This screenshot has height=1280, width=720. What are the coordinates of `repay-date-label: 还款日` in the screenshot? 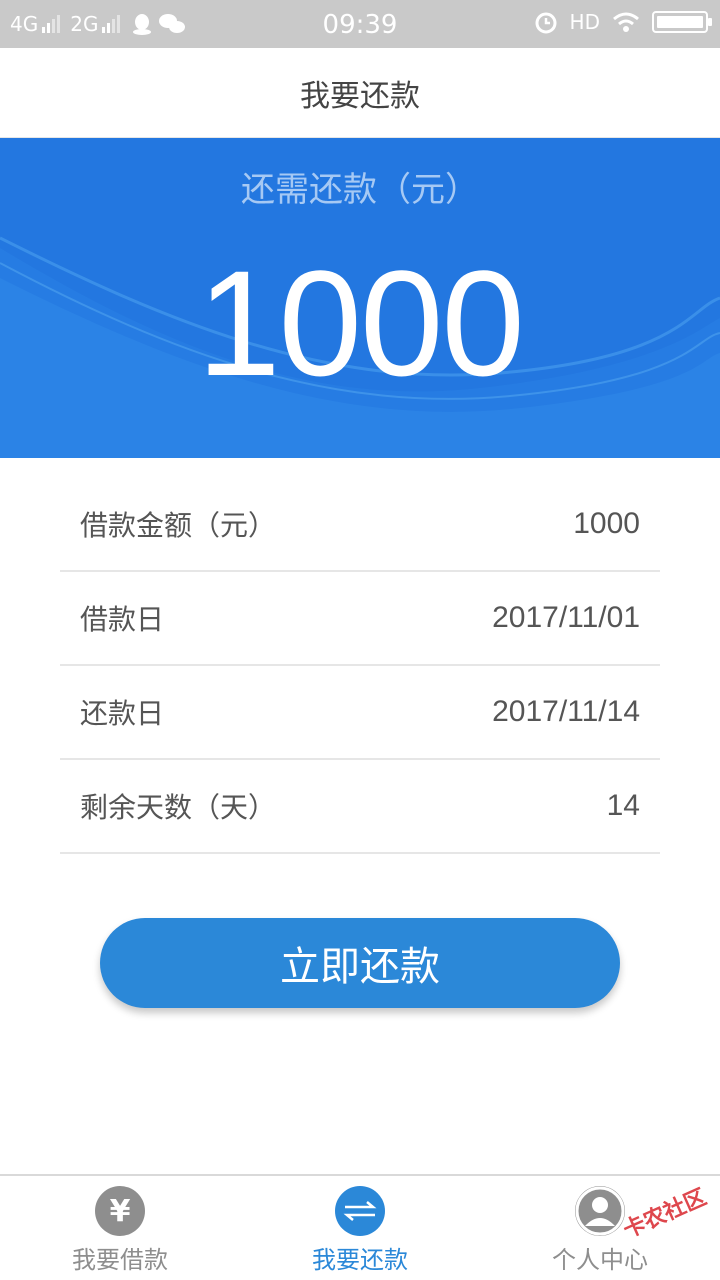 It's located at (122, 713).